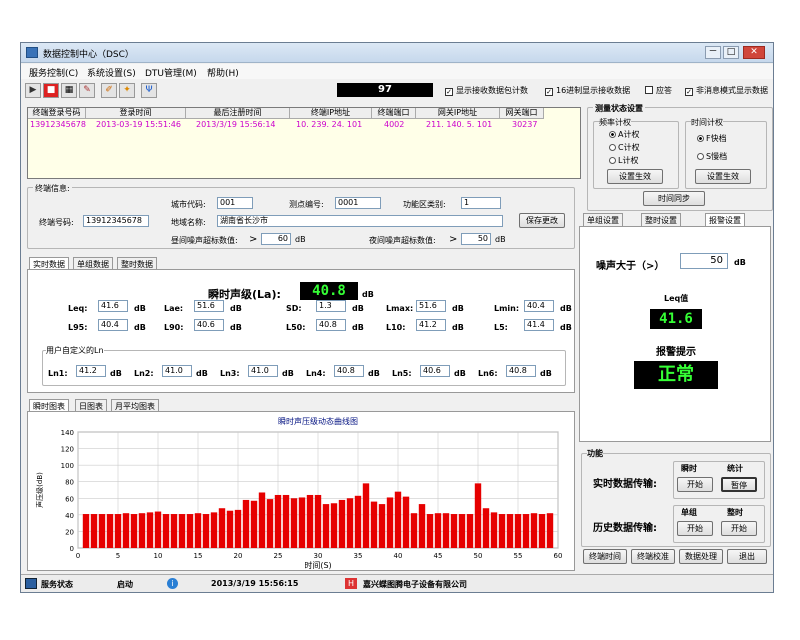  What do you see at coordinates (360, 221) in the screenshot?
I see `addr-field: 湖南省长沙市` at bounding box center [360, 221].